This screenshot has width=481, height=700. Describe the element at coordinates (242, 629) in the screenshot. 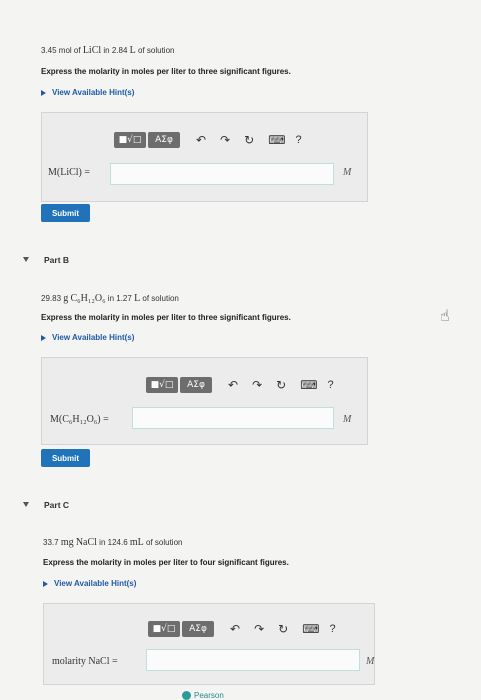

I see `part-c-math-toolbar: ■√□ ΑΣφ ↶ ↷ ↻ ⌨ ?` at that location.